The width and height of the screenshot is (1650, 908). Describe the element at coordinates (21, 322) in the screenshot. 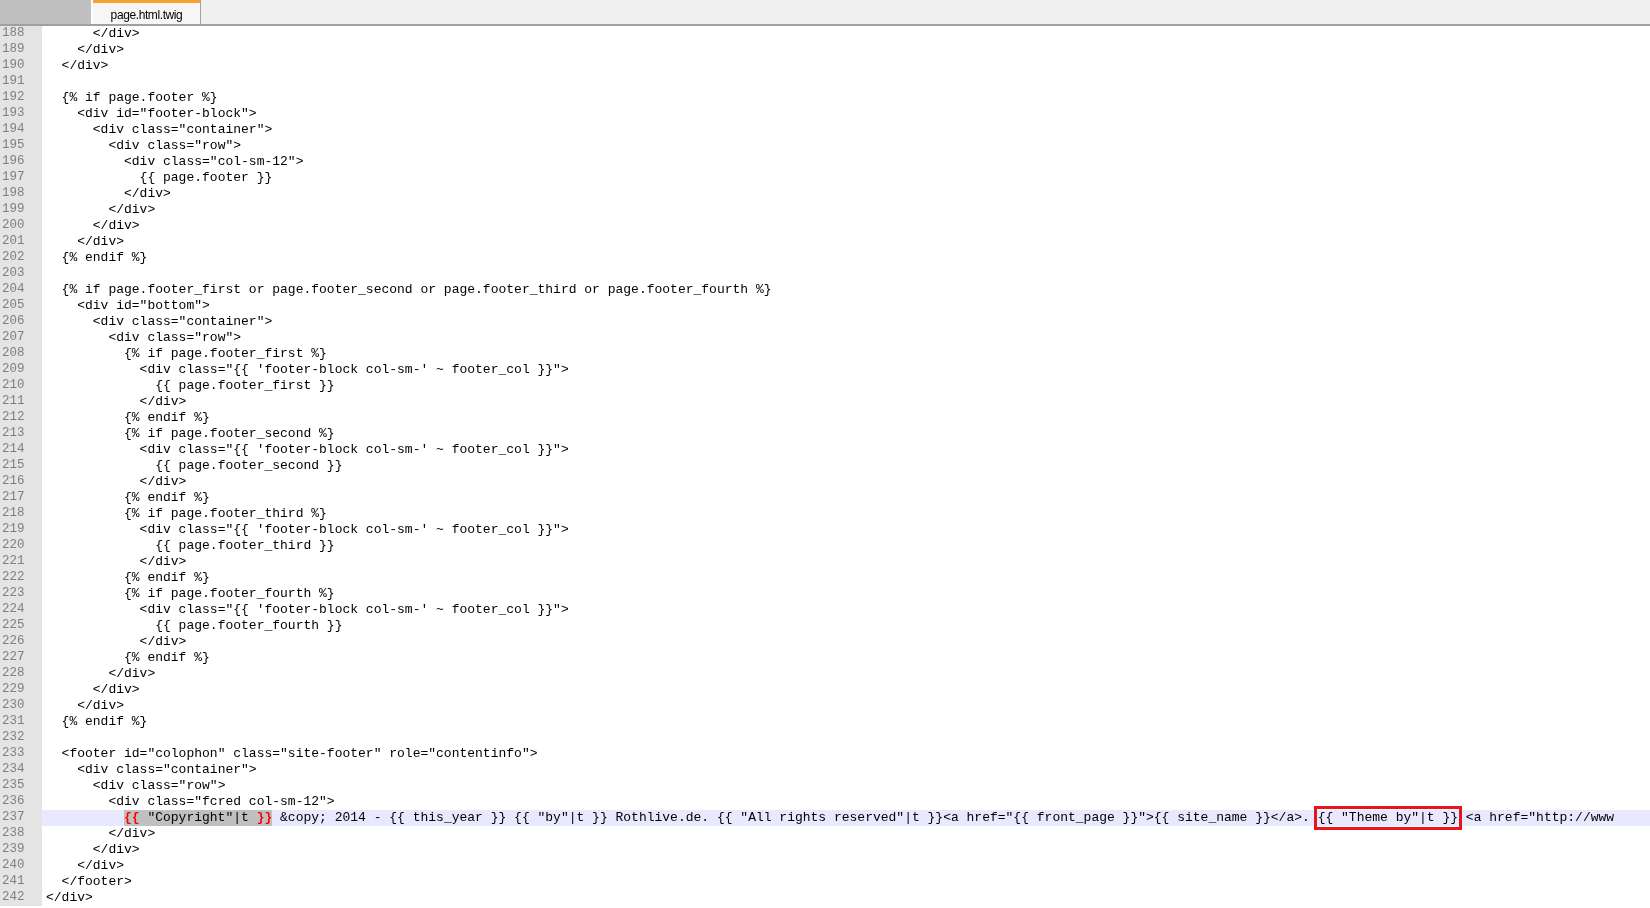

I see `line-number: 206` at that location.